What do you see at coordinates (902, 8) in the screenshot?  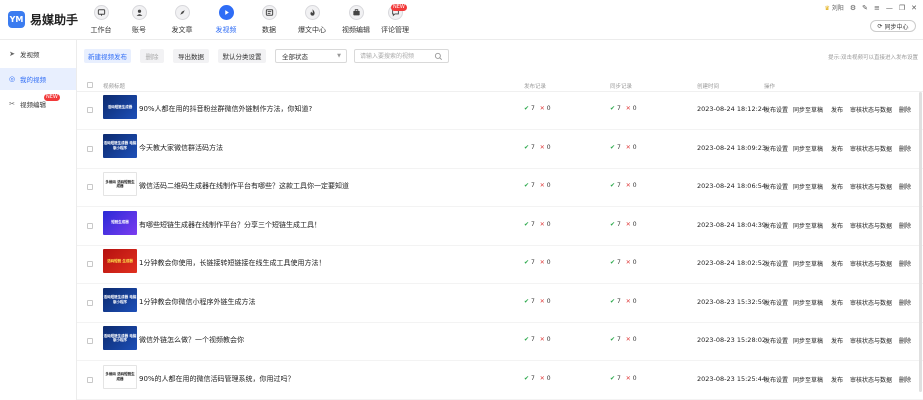 I see `restore-icon: ❐` at bounding box center [902, 8].